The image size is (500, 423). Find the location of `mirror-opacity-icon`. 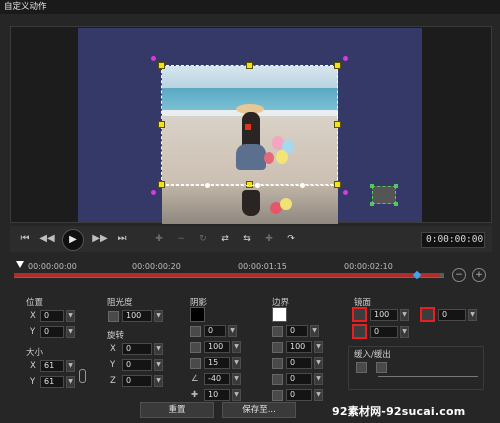

mirror-opacity-icon is located at coordinates (359, 314).